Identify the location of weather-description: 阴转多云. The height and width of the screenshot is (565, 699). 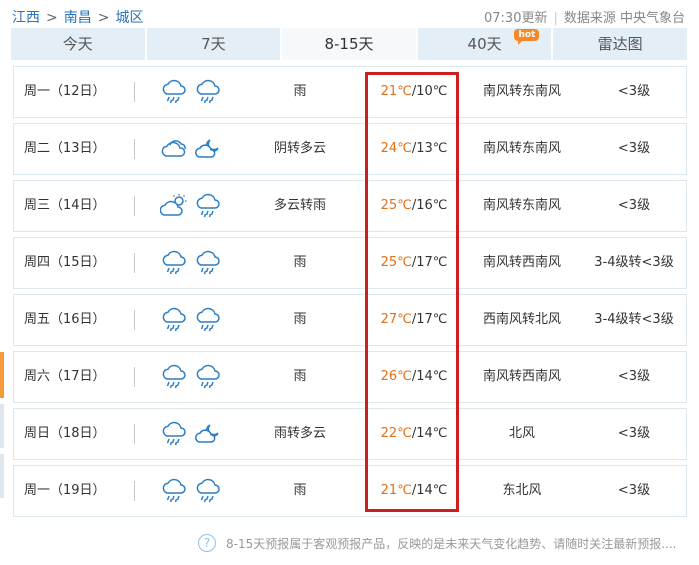
(299, 148).